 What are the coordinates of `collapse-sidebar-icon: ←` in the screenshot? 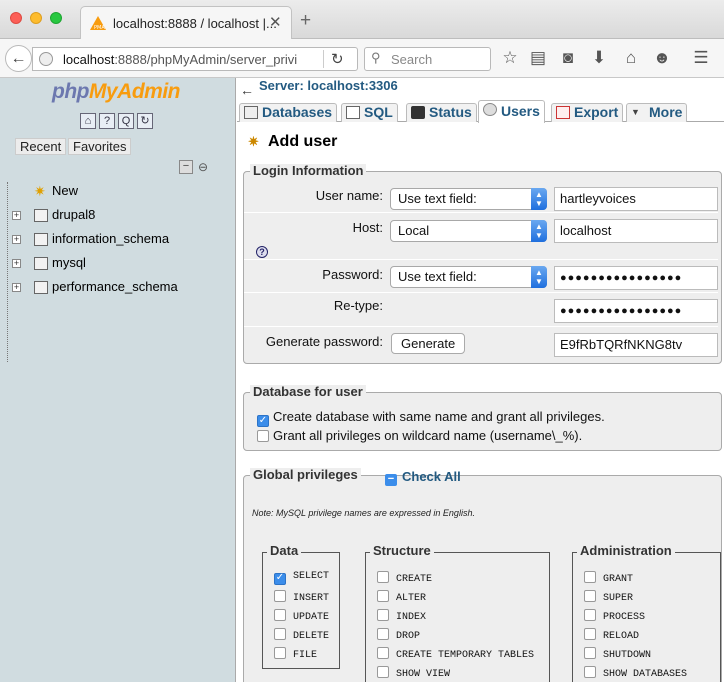 It's located at (247, 90).